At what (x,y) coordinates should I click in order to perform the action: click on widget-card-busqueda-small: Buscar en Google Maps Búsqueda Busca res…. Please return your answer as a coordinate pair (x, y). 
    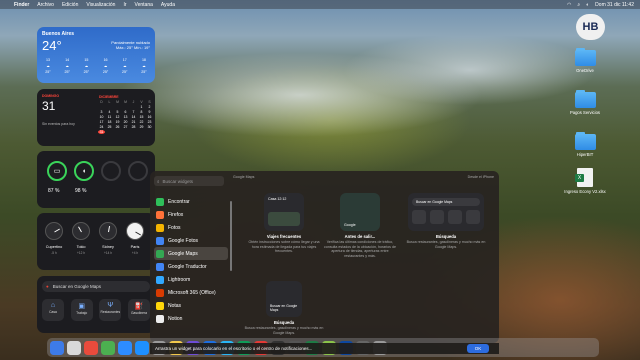
    Looking at the image, I should click on (284, 308).